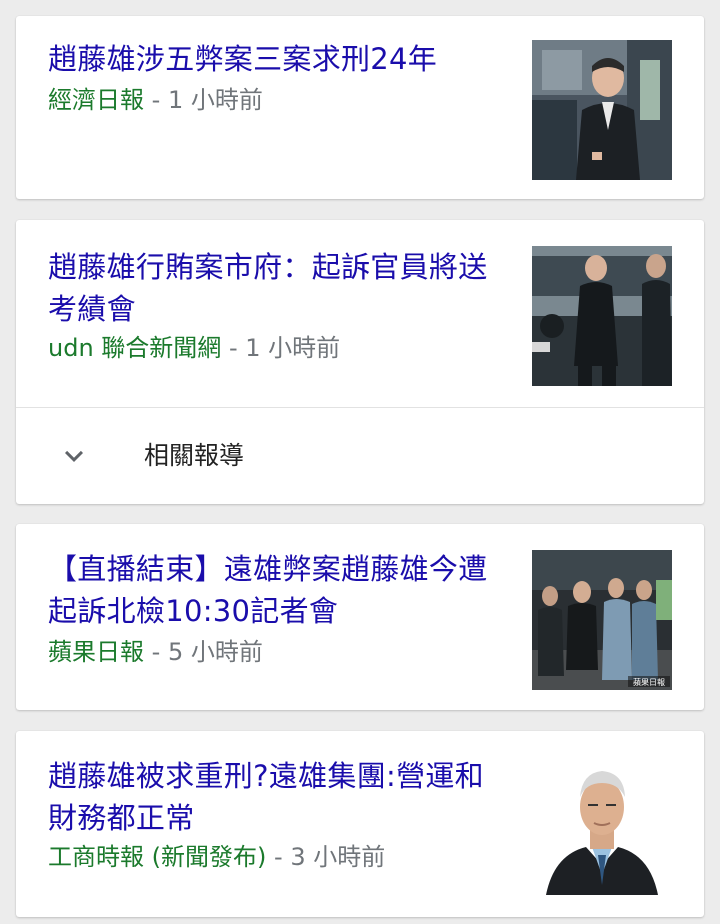 The image size is (720, 924). Describe the element at coordinates (278, 59) in the screenshot. I see `article-title: 趙藤雄涉五弊案三案求刑24年` at that location.